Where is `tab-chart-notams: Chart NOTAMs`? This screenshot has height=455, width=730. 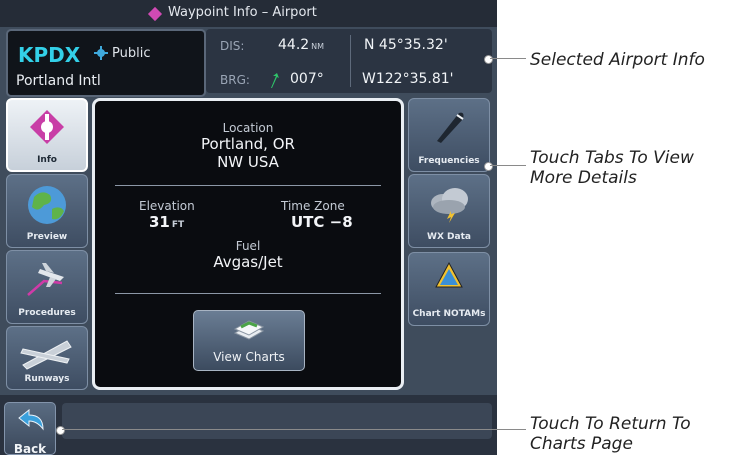 tab-chart-notams: Chart NOTAMs is located at coordinates (449, 289).